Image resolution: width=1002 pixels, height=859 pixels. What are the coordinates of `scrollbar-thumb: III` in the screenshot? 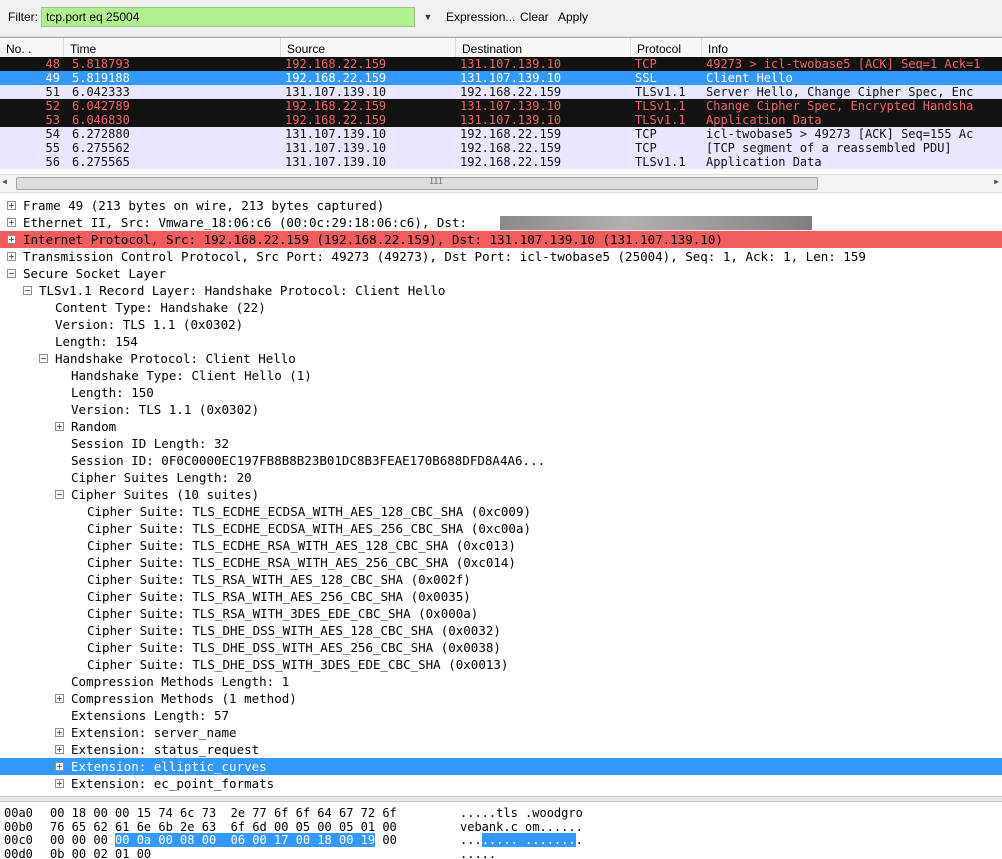 It's located at (417, 183).